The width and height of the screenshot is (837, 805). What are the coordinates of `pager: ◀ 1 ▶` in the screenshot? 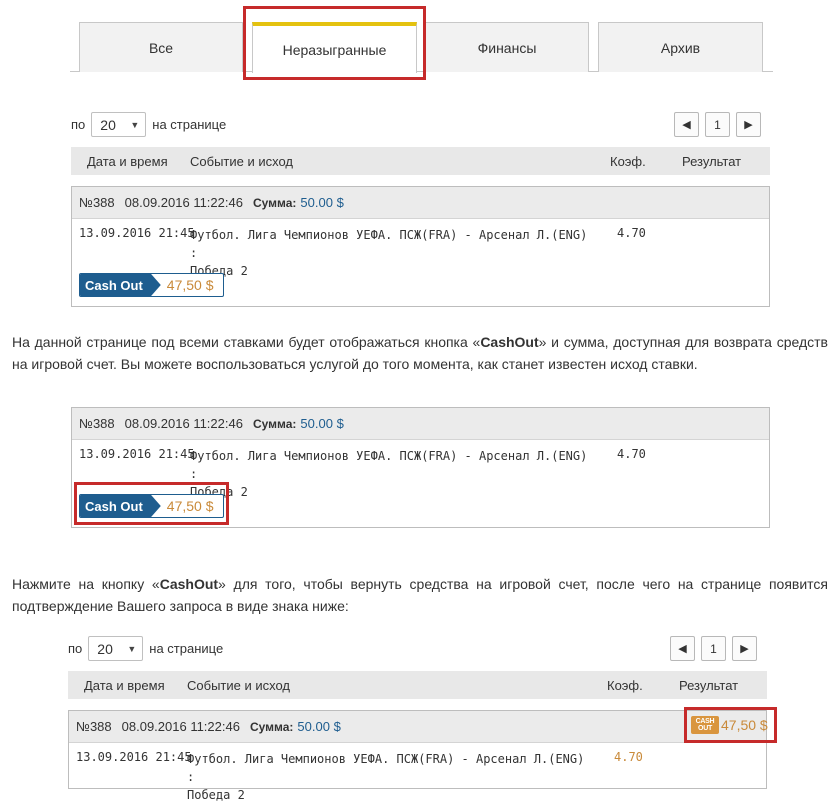 It's located at (717, 124).